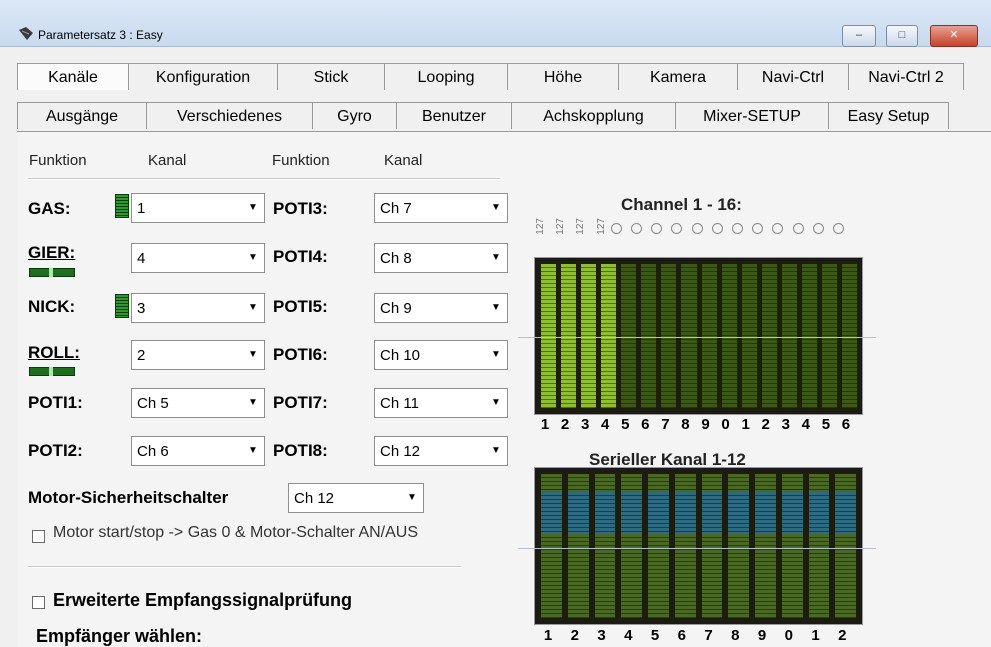  I want to click on poti3-channel-select: Ch 7 ▼, so click(441, 208).